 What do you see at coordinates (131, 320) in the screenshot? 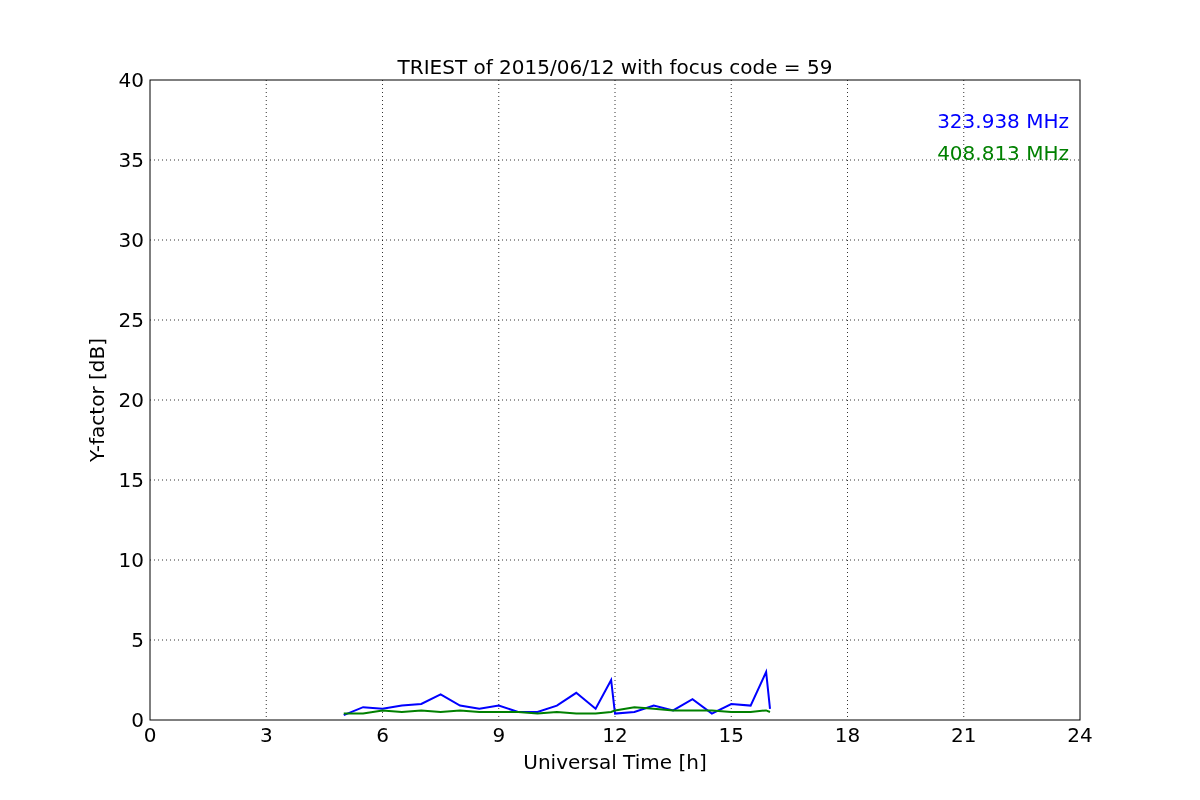
I see `y-tick-label: 25` at bounding box center [131, 320].